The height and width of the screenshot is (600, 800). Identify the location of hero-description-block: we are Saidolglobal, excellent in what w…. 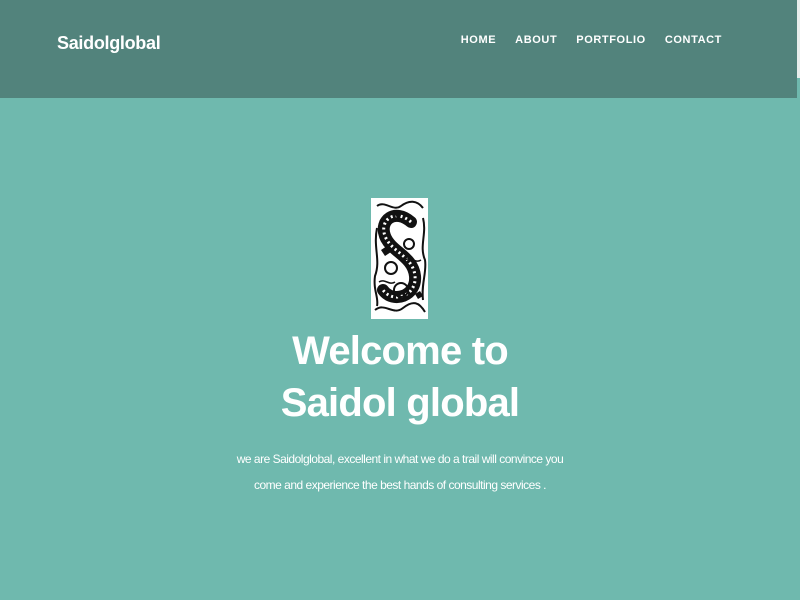
(400, 472).